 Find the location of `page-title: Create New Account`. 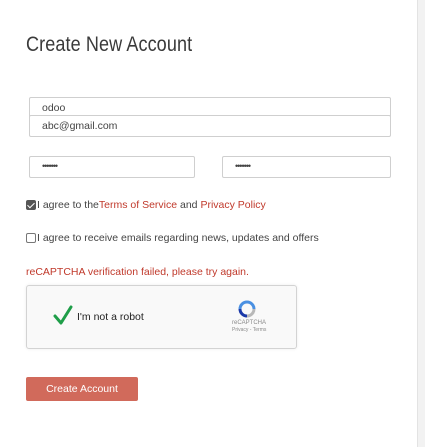

page-title: Create New Account is located at coordinates (109, 44).